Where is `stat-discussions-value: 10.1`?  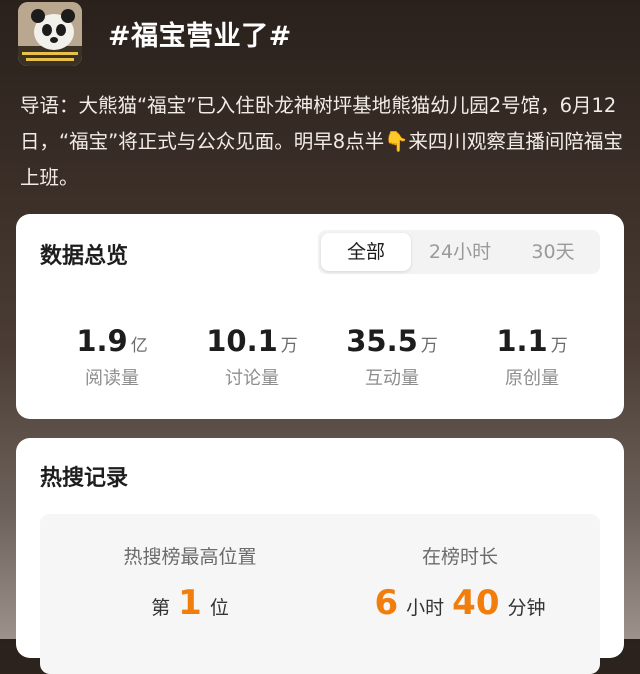
stat-discussions-value: 10.1 is located at coordinates (242, 341).